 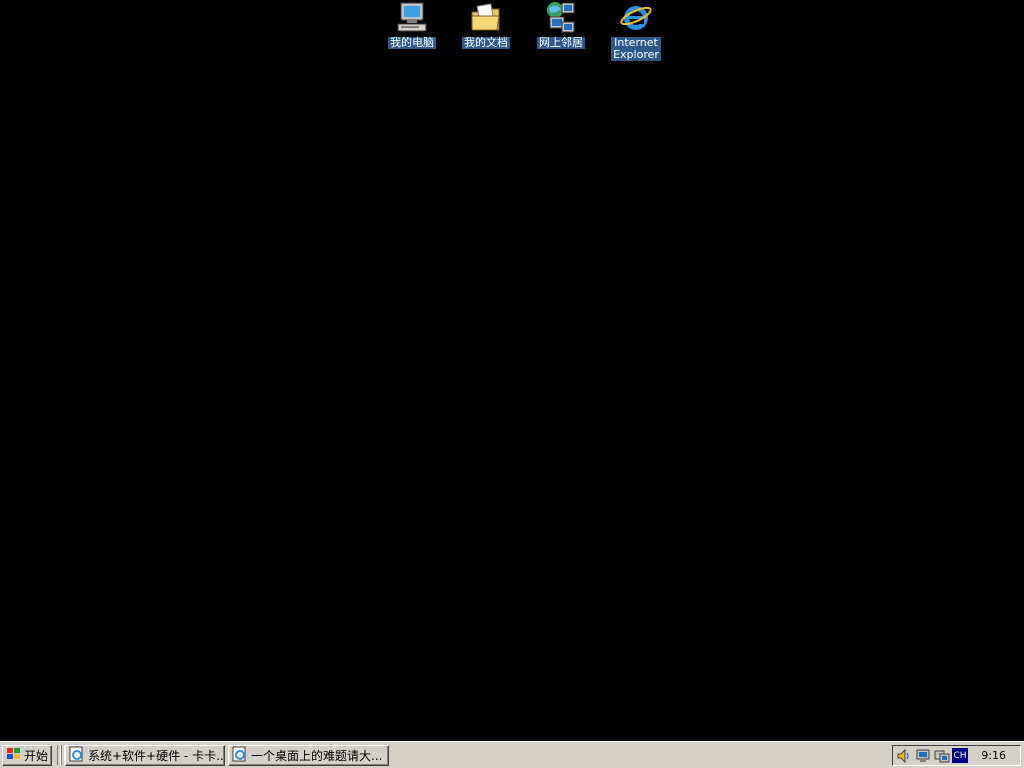 What do you see at coordinates (636, 48) in the screenshot?
I see `desktop-icon-label: Internet Explorer` at bounding box center [636, 48].